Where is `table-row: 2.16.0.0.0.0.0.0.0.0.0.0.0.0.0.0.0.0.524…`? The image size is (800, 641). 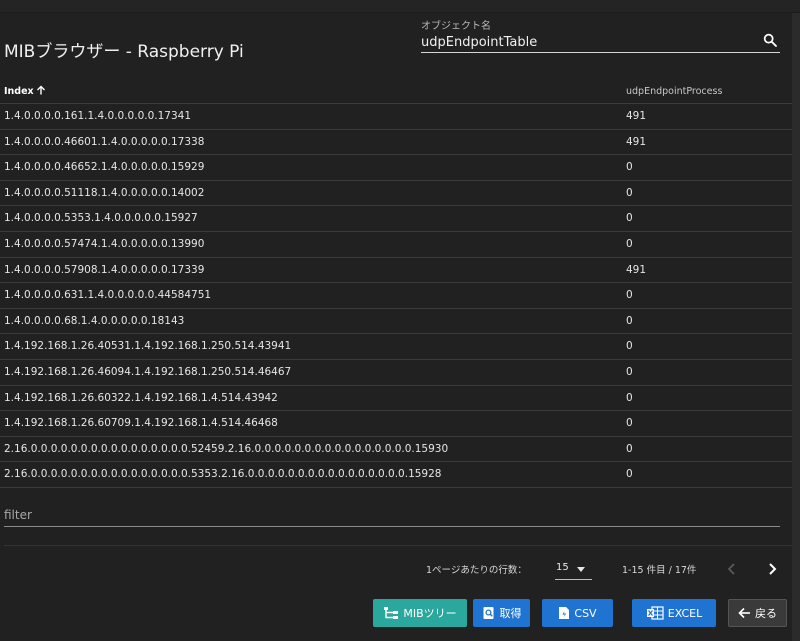 table-row: 2.16.0.0.0.0.0.0.0.0.0.0.0.0.0.0.0.0.524… is located at coordinates (396, 450).